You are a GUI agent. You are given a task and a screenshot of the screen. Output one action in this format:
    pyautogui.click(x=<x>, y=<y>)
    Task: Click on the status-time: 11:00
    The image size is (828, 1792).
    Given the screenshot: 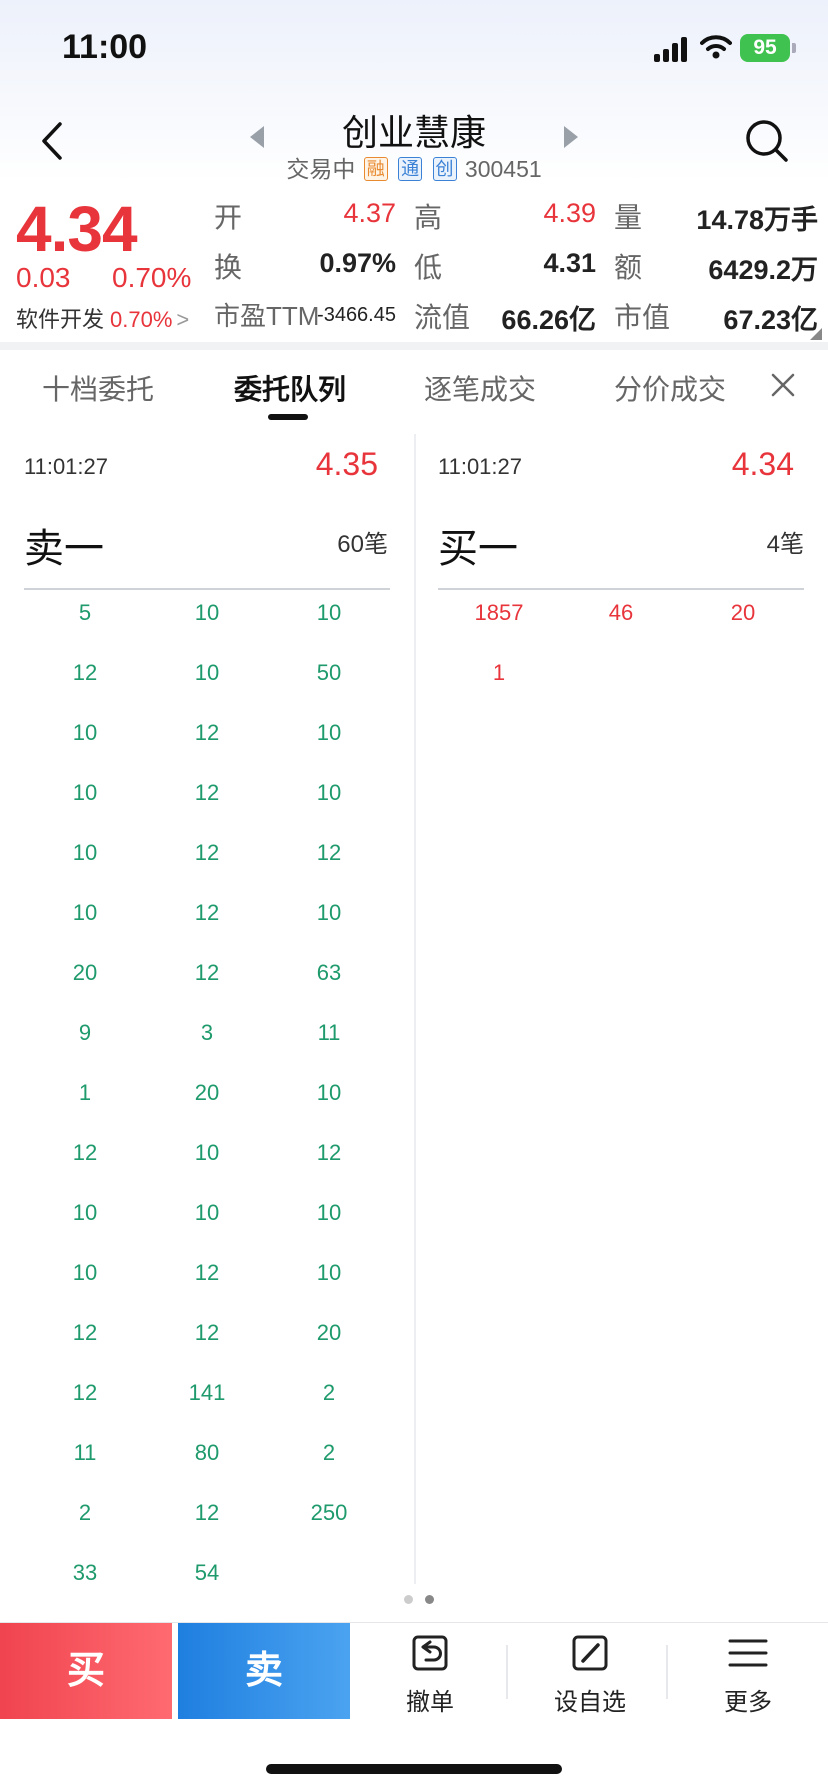 What is the action you would take?
    pyautogui.click(x=105, y=47)
    